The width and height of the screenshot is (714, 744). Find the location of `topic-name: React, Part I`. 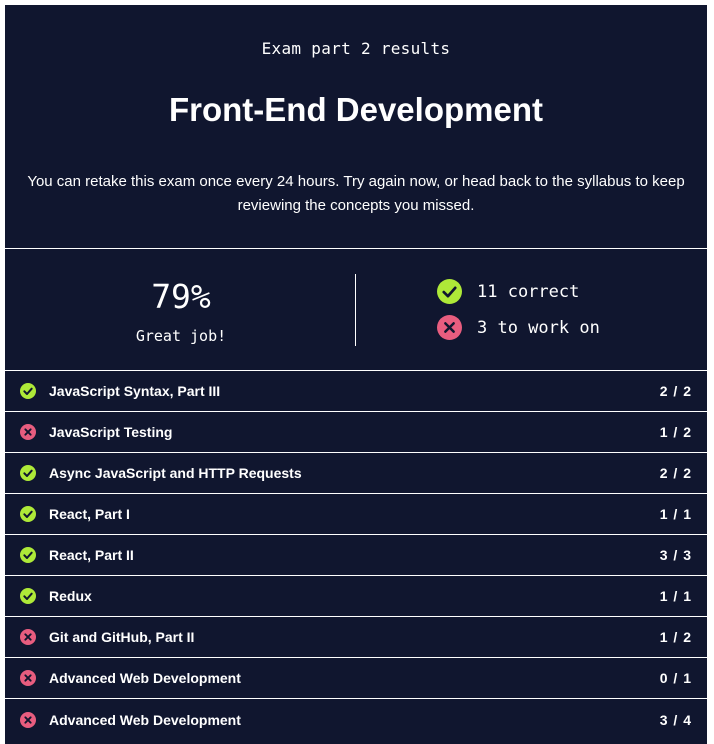

topic-name: React, Part I is located at coordinates (89, 514).